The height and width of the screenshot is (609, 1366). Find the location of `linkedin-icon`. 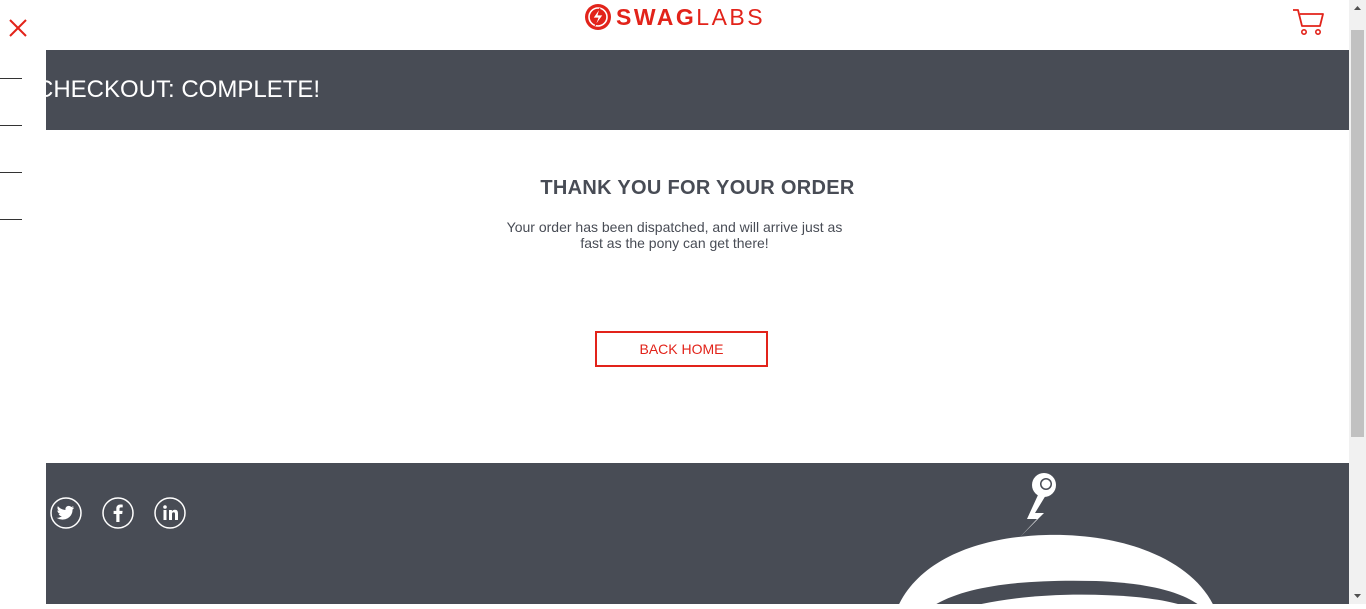

linkedin-icon is located at coordinates (170, 513).